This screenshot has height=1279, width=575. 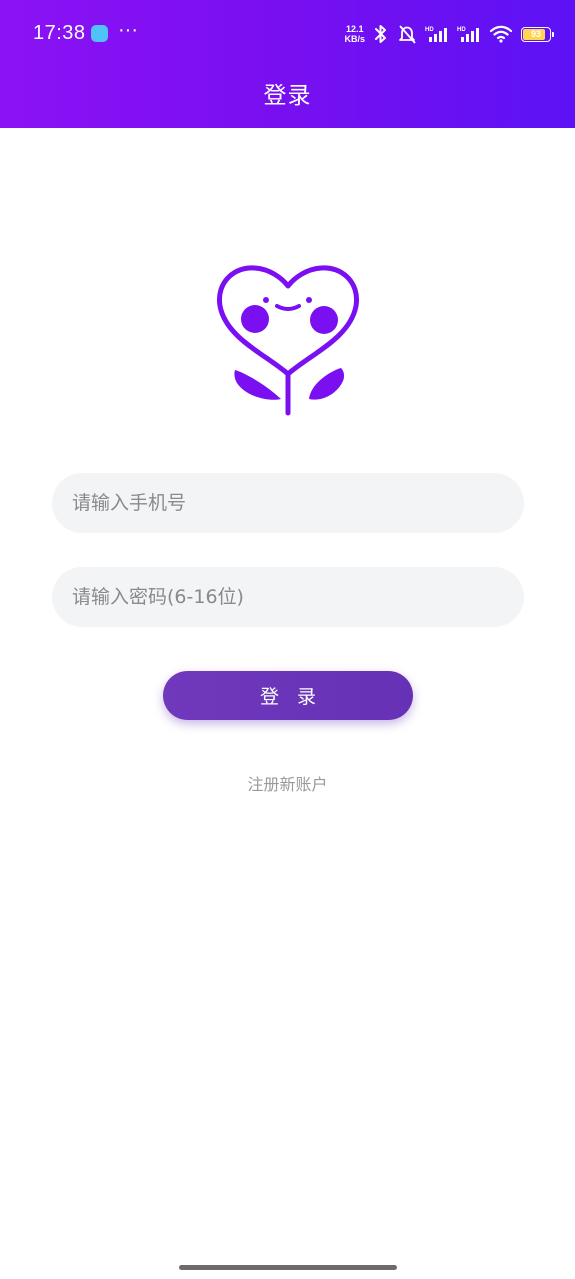 I want to click on password-field-container, so click(x=288, y=597).